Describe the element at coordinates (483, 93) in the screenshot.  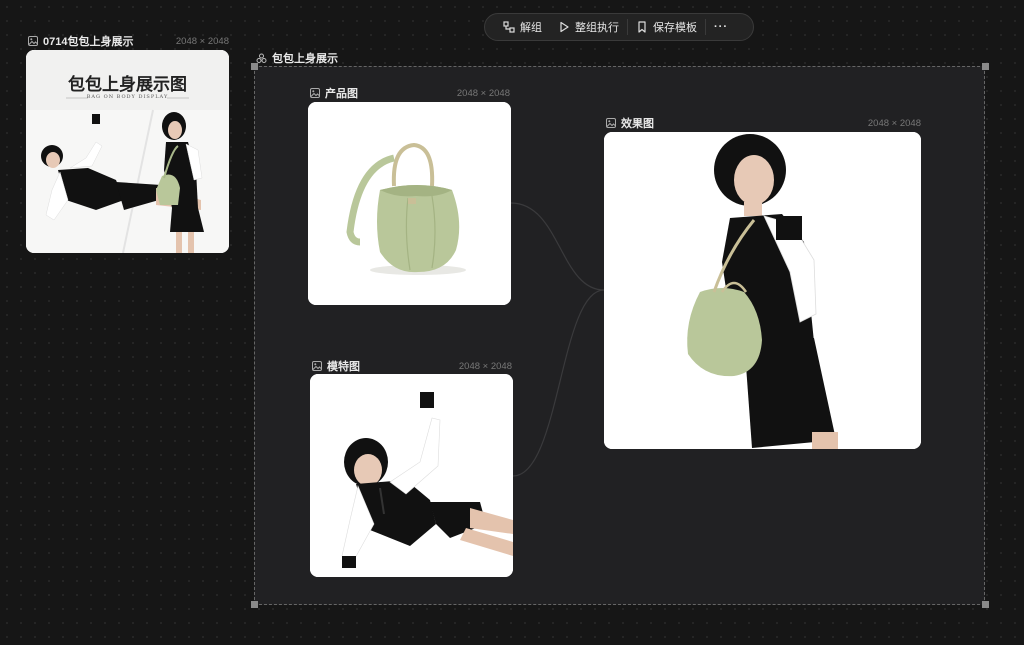
I see `product-node-dimensions: 2048 × 2048` at that location.